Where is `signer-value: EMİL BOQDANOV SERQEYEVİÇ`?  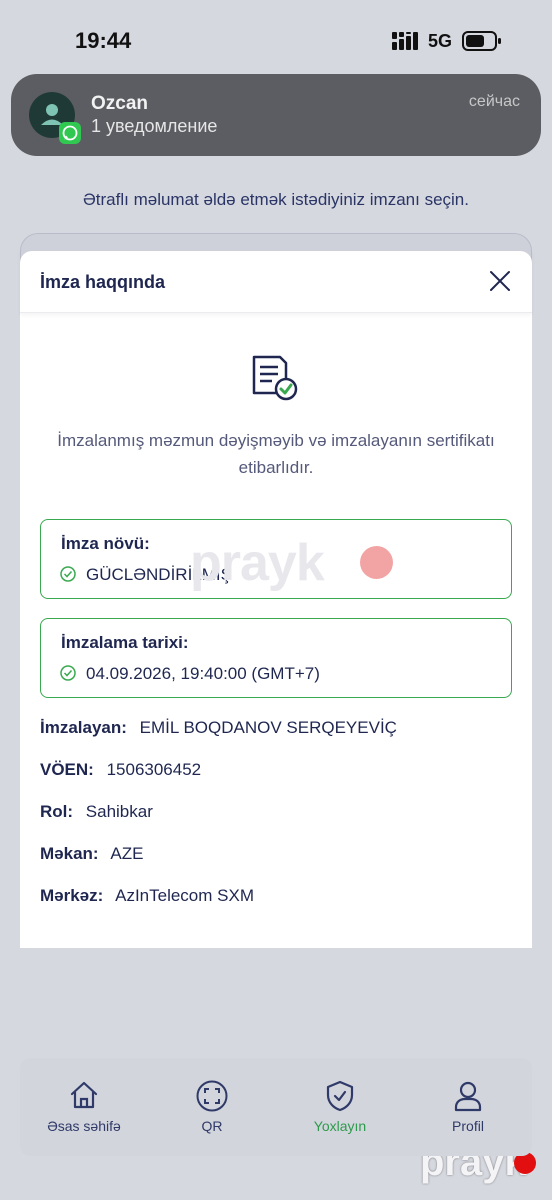 signer-value: EMİL BOQDANOV SERQEYEVİÇ is located at coordinates (268, 727).